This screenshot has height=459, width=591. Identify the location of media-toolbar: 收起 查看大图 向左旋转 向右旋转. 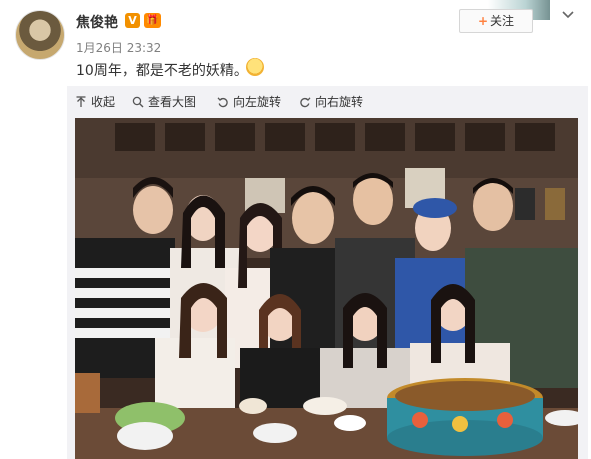
(327, 101).